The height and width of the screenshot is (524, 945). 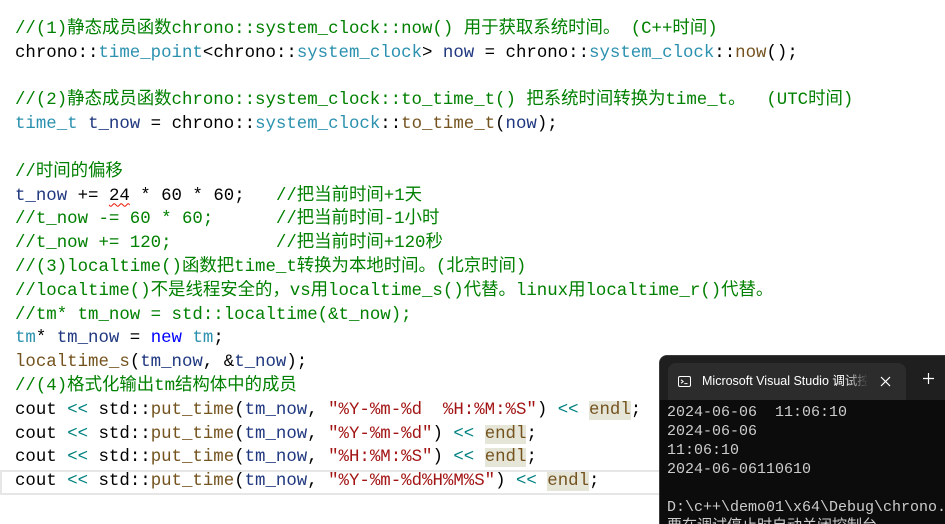 What do you see at coordinates (271, 267) in the screenshot?
I see `code-comment: //(3)localtime()函数把time_t转换为本地时间。(北京时间)` at bounding box center [271, 267].